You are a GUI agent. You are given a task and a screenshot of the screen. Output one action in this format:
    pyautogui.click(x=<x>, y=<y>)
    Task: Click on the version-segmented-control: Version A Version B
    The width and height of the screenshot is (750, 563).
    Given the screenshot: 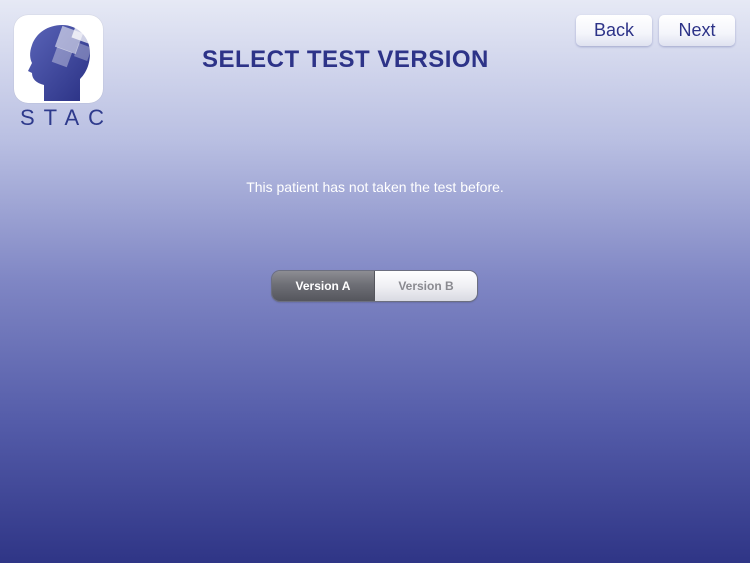 What is the action you would take?
    pyautogui.click(x=374, y=286)
    